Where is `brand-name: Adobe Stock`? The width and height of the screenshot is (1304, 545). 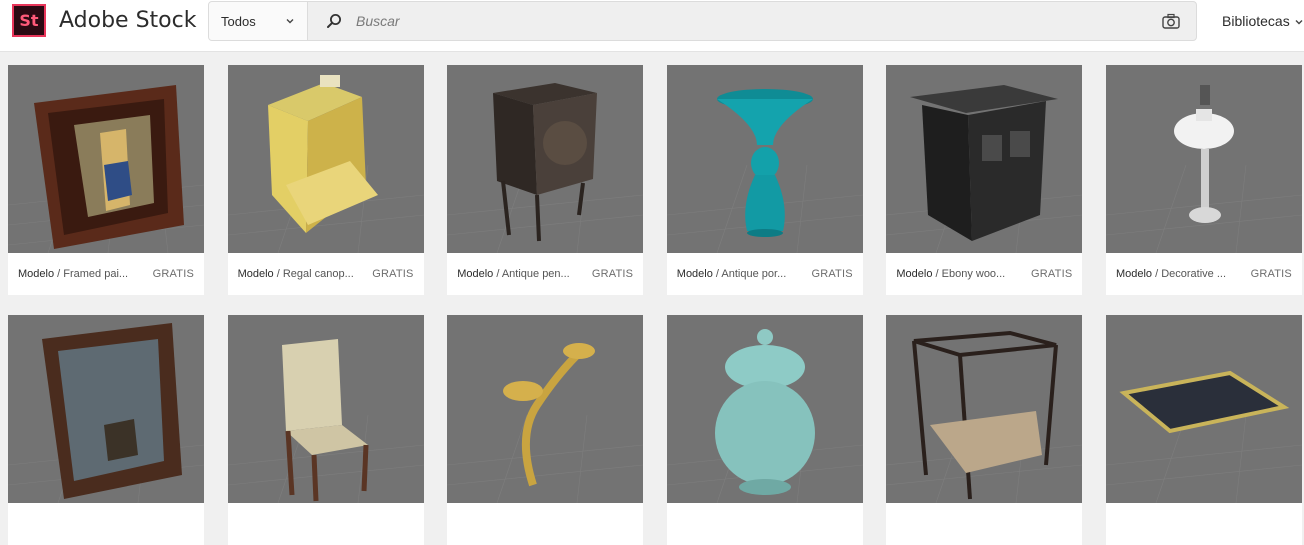 brand-name: Adobe Stock is located at coordinates (127, 20).